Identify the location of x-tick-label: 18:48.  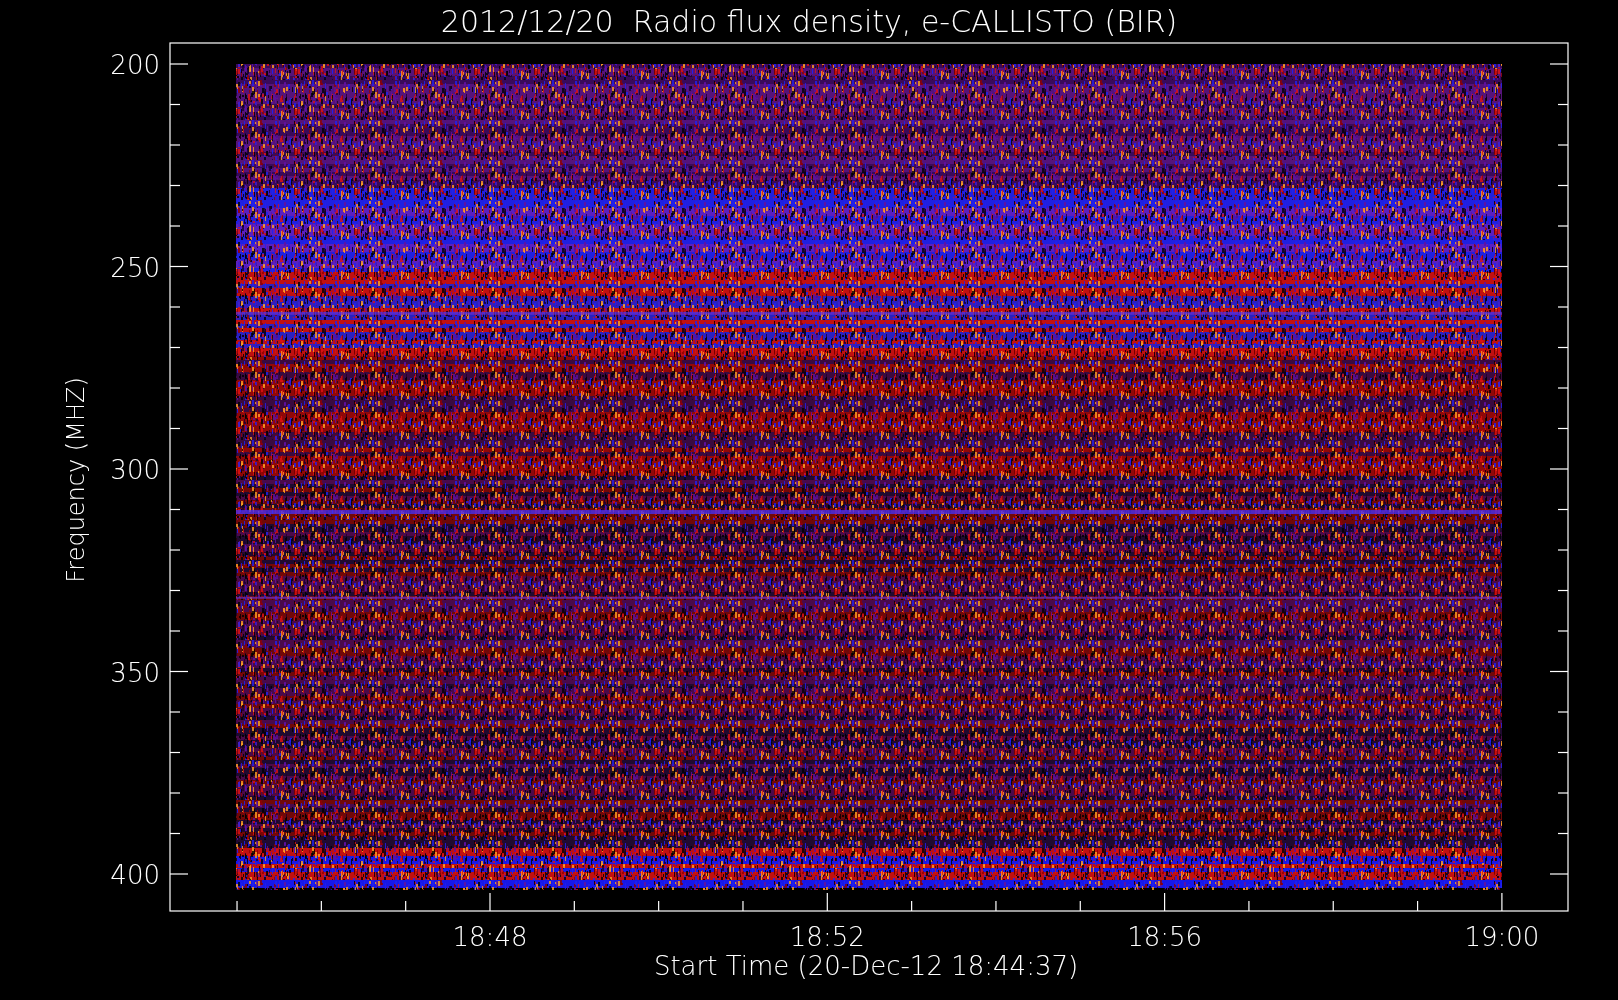
(490, 937).